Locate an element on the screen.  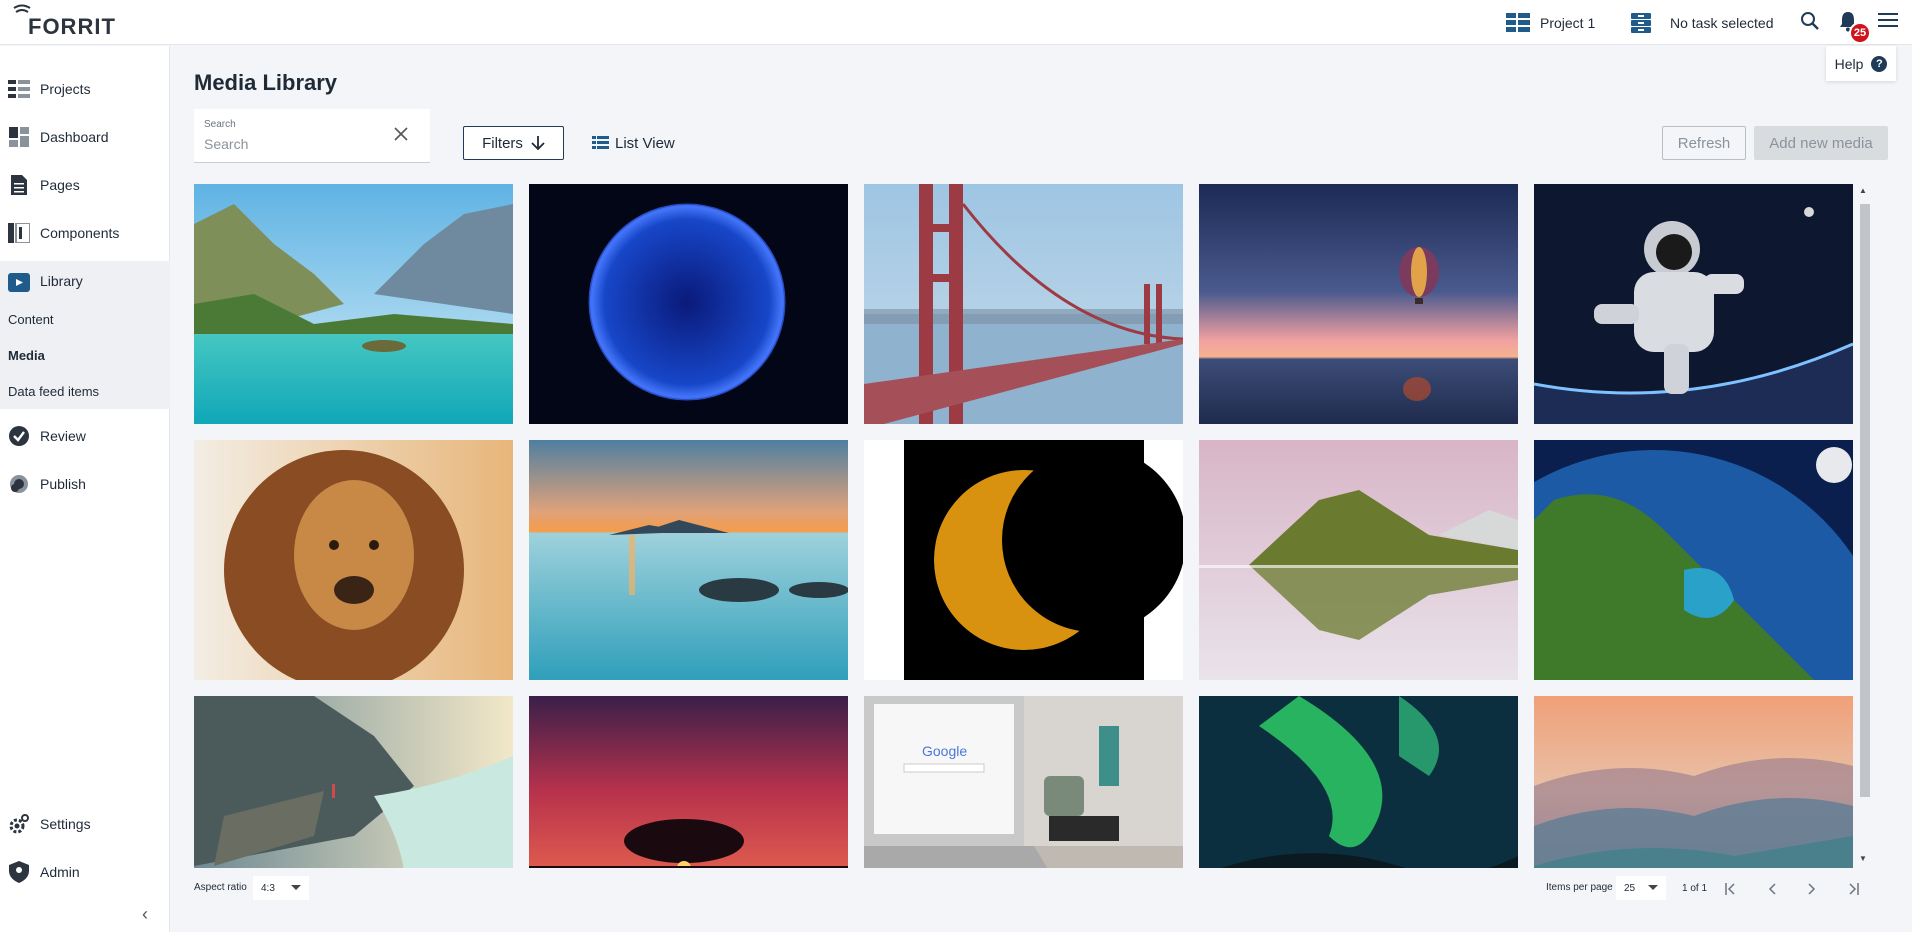
sidebar-item-dashboard: Dashboard is located at coordinates (85, 137).